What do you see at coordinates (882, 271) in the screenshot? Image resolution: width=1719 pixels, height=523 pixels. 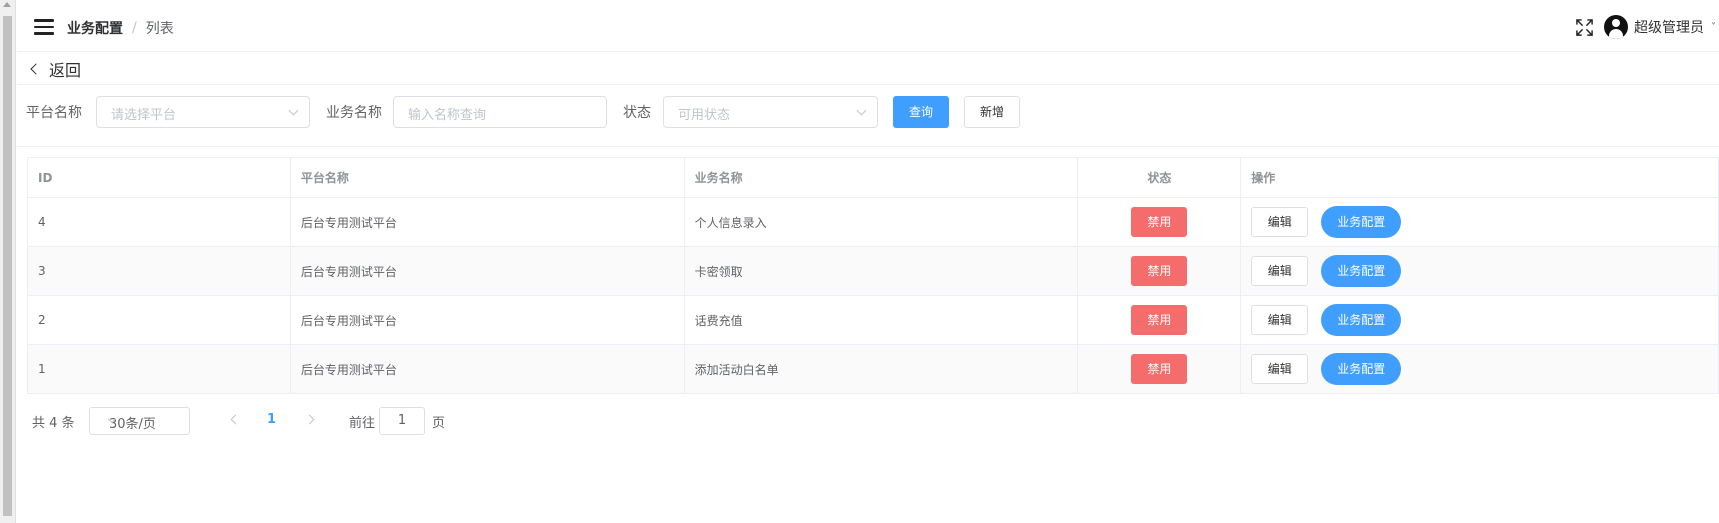 I see `cell-business: 卡密领取` at bounding box center [882, 271].